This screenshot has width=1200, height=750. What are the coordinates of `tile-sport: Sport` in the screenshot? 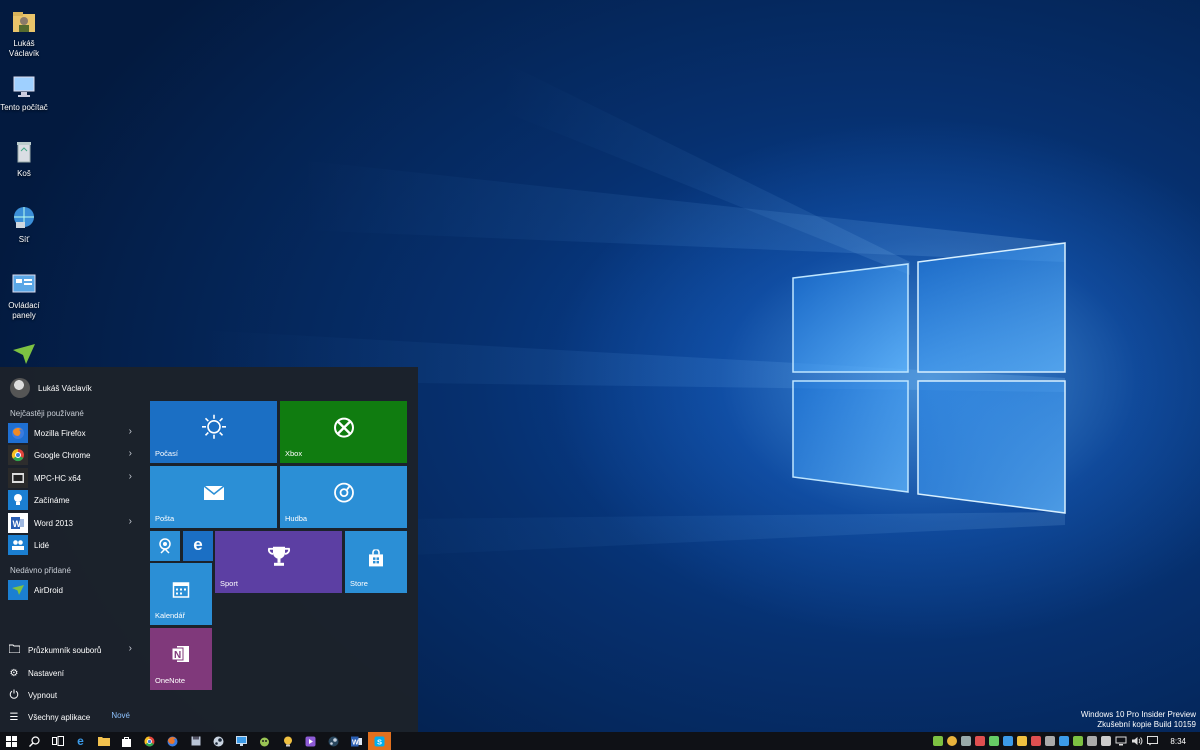 It's located at (278, 562).